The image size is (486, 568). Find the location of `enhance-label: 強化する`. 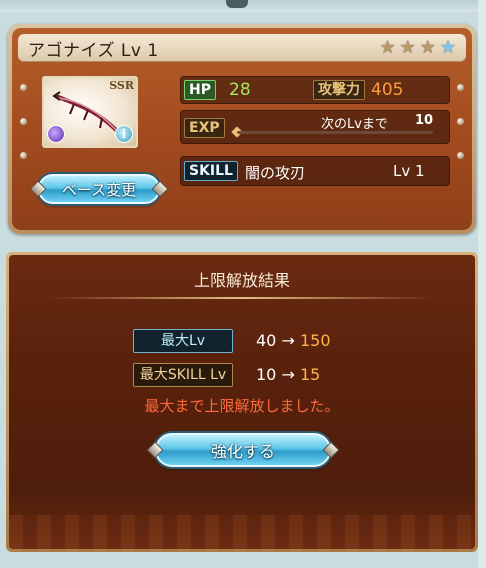

enhance-label: 強化する is located at coordinates (242, 451).